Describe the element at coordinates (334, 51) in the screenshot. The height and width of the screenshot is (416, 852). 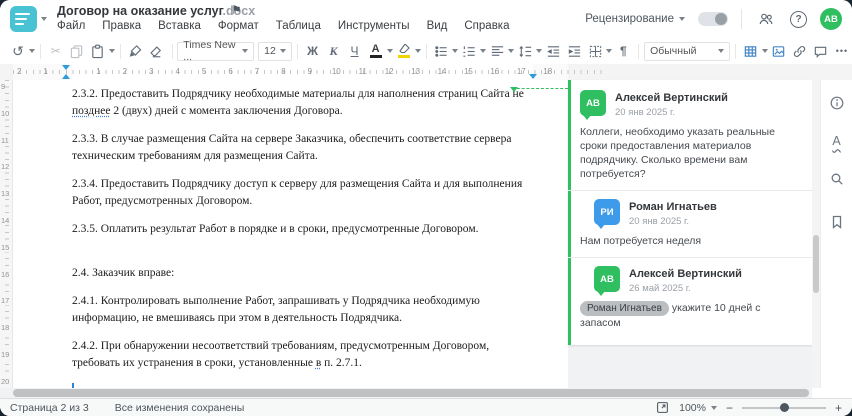
I see `italic-button: К` at that location.